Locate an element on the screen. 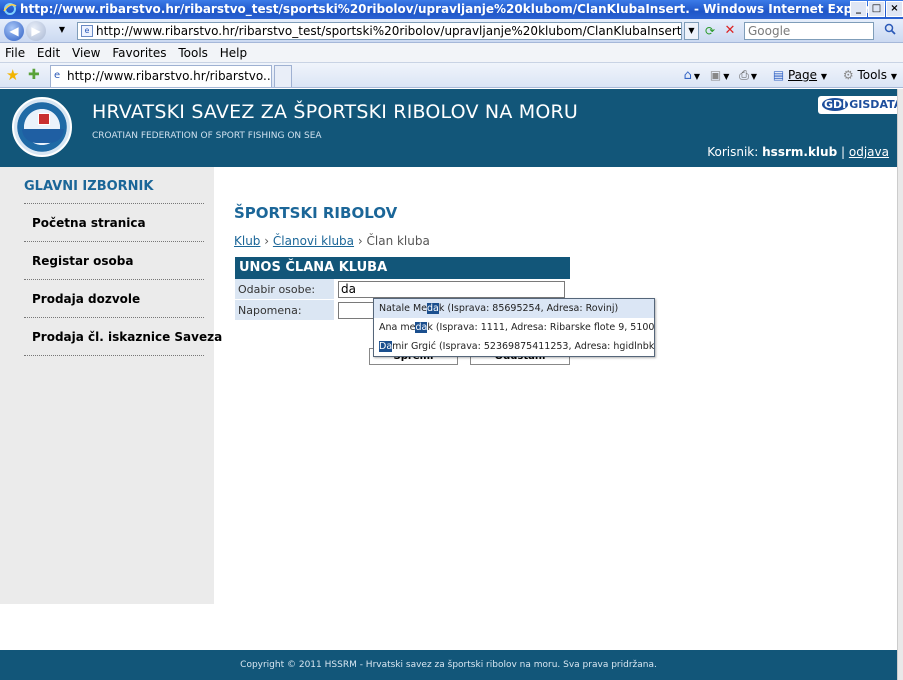 This screenshot has width=903, height=680. napomena-label: Napomena: is located at coordinates (284, 310).